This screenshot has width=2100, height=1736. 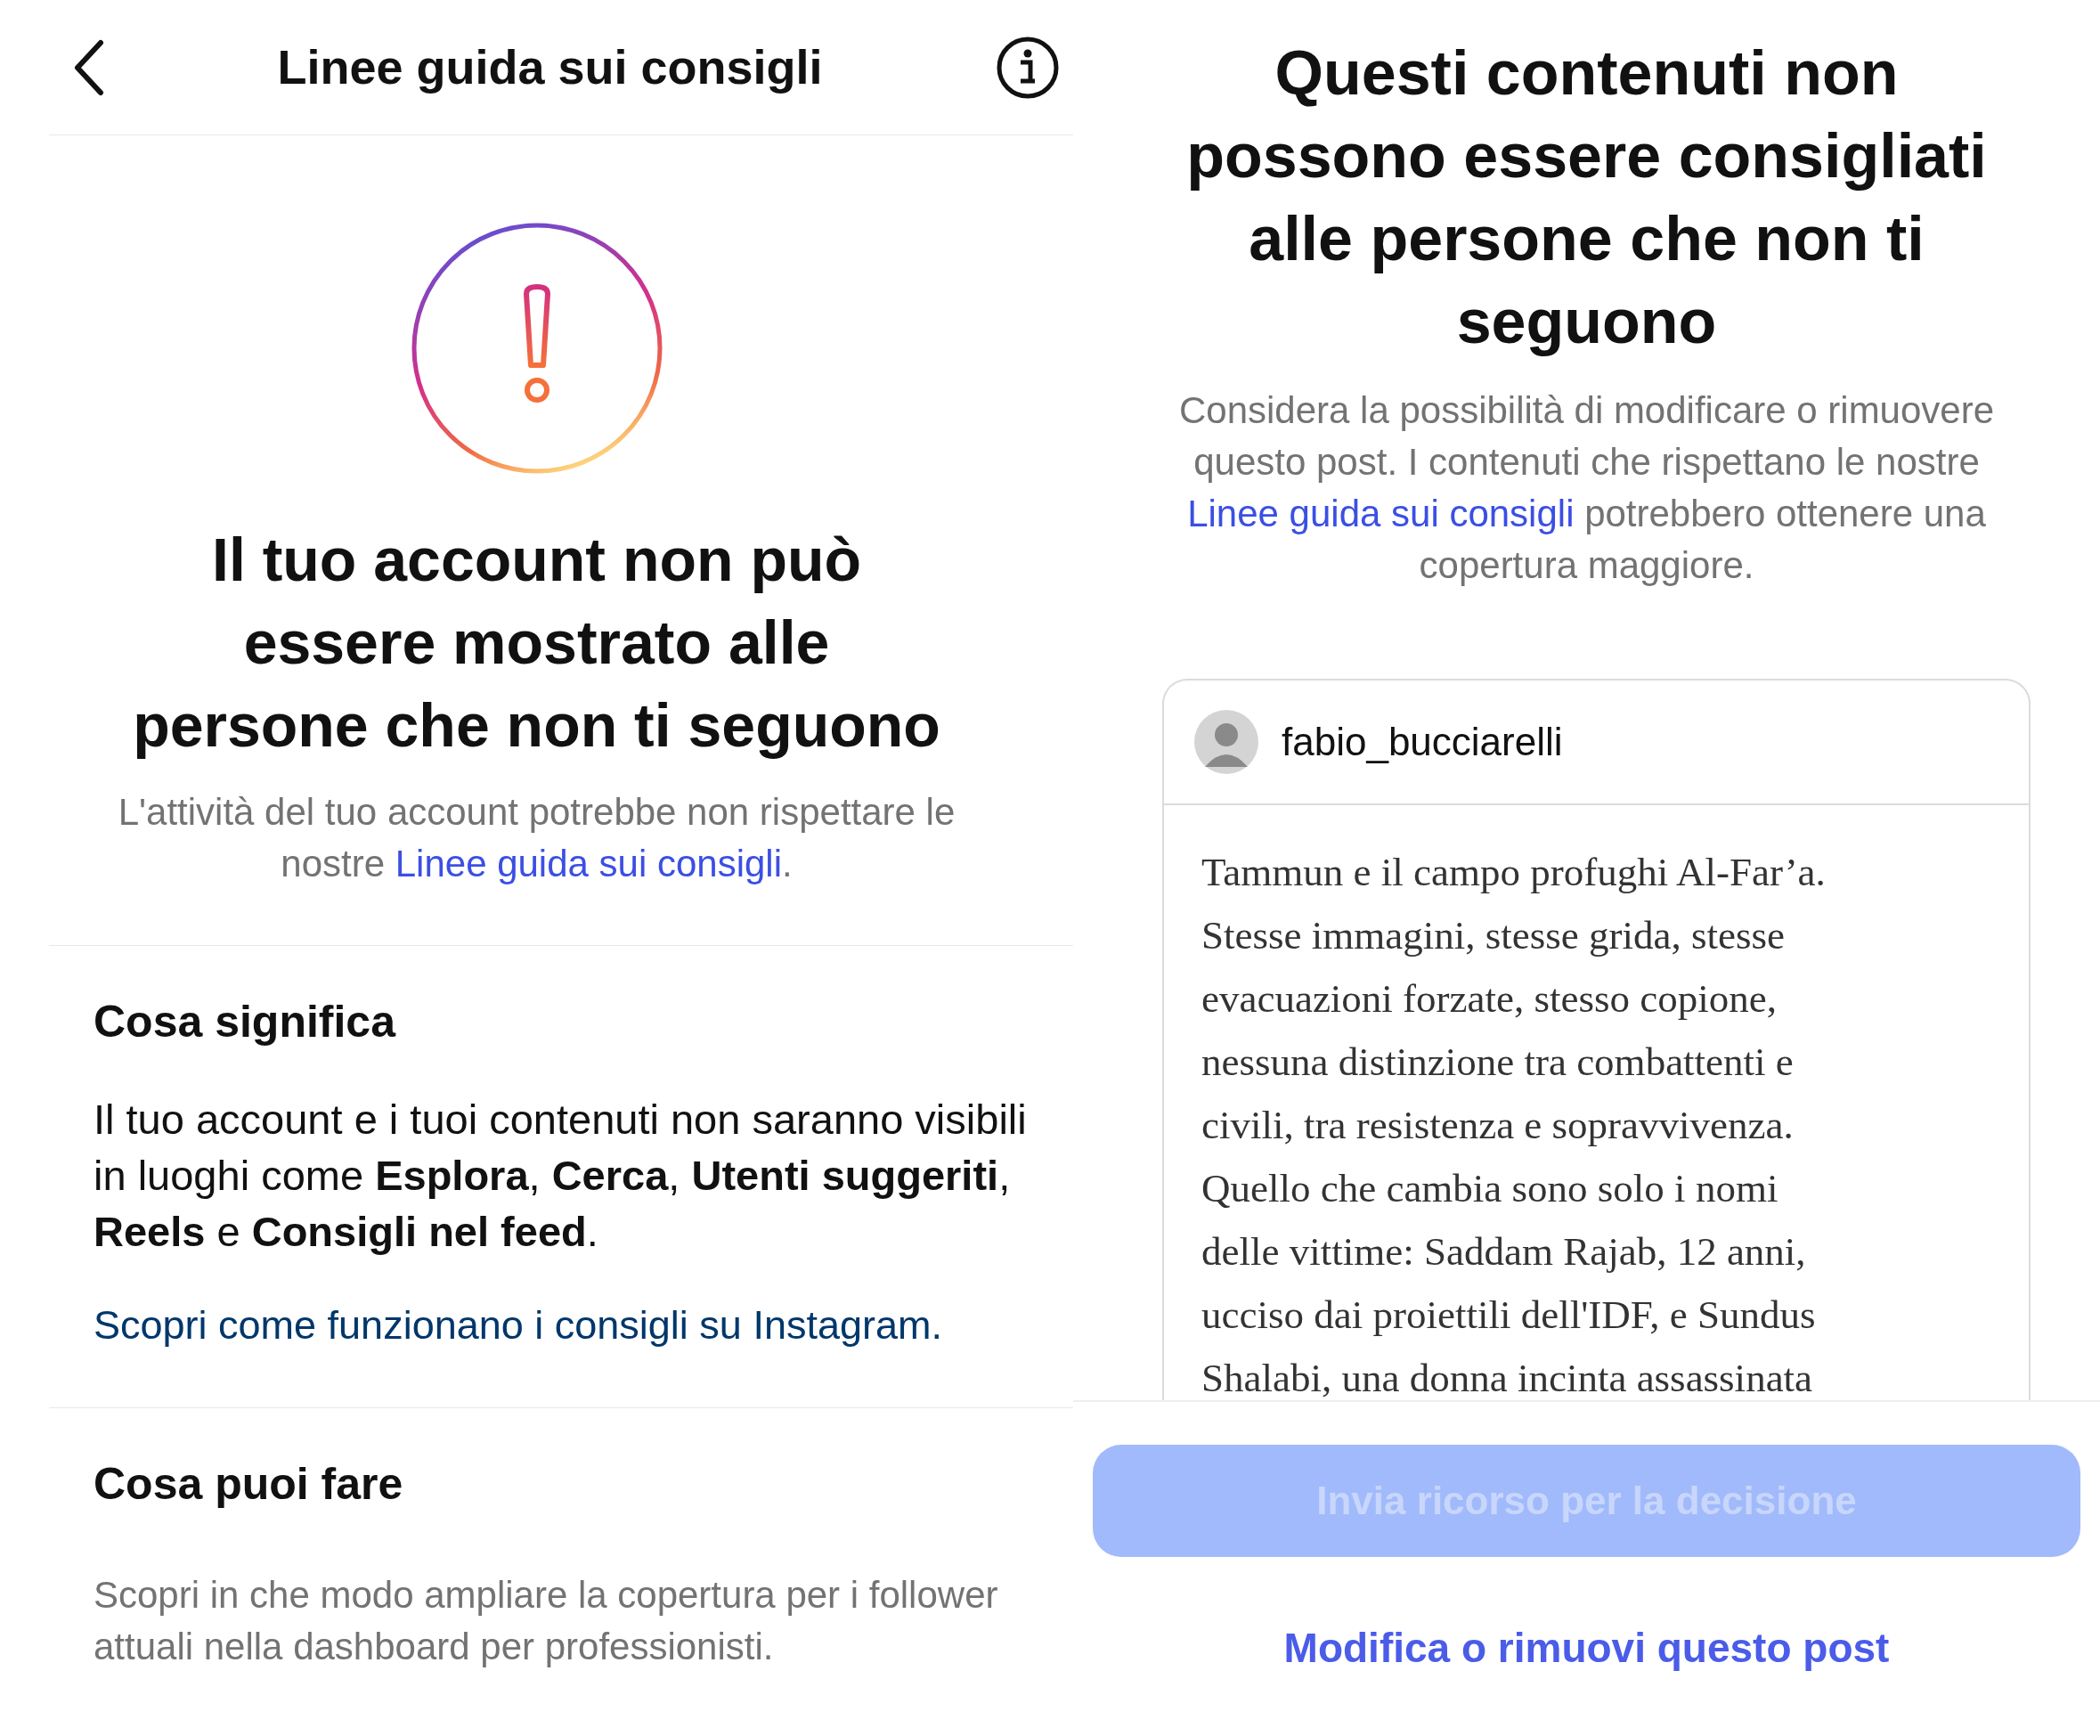 What do you see at coordinates (1226, 742) in the screenshot?
I see `avatar-icon` at bounding box center [1226, 742].